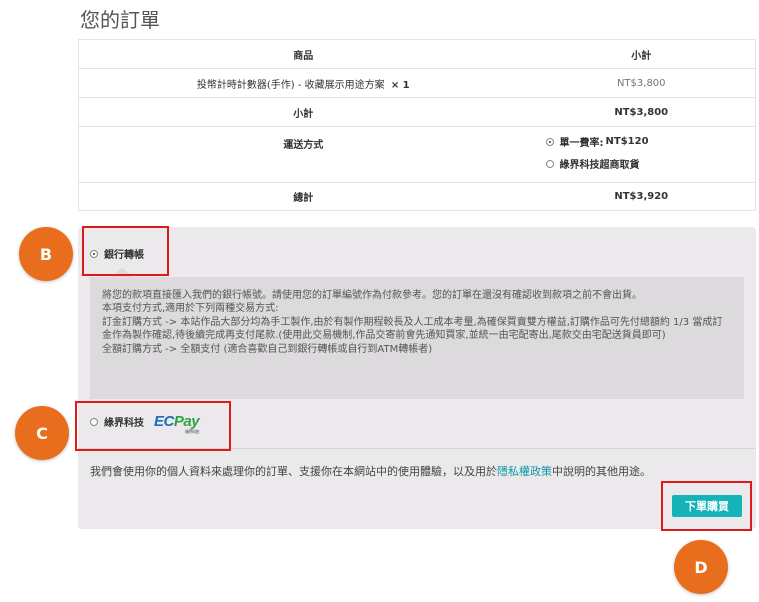 This screenshot has height=602, width=759. Describe the element at coordinates (417, 54) in the screenshot. I see `table-header-row: 商品 小計` at that location.